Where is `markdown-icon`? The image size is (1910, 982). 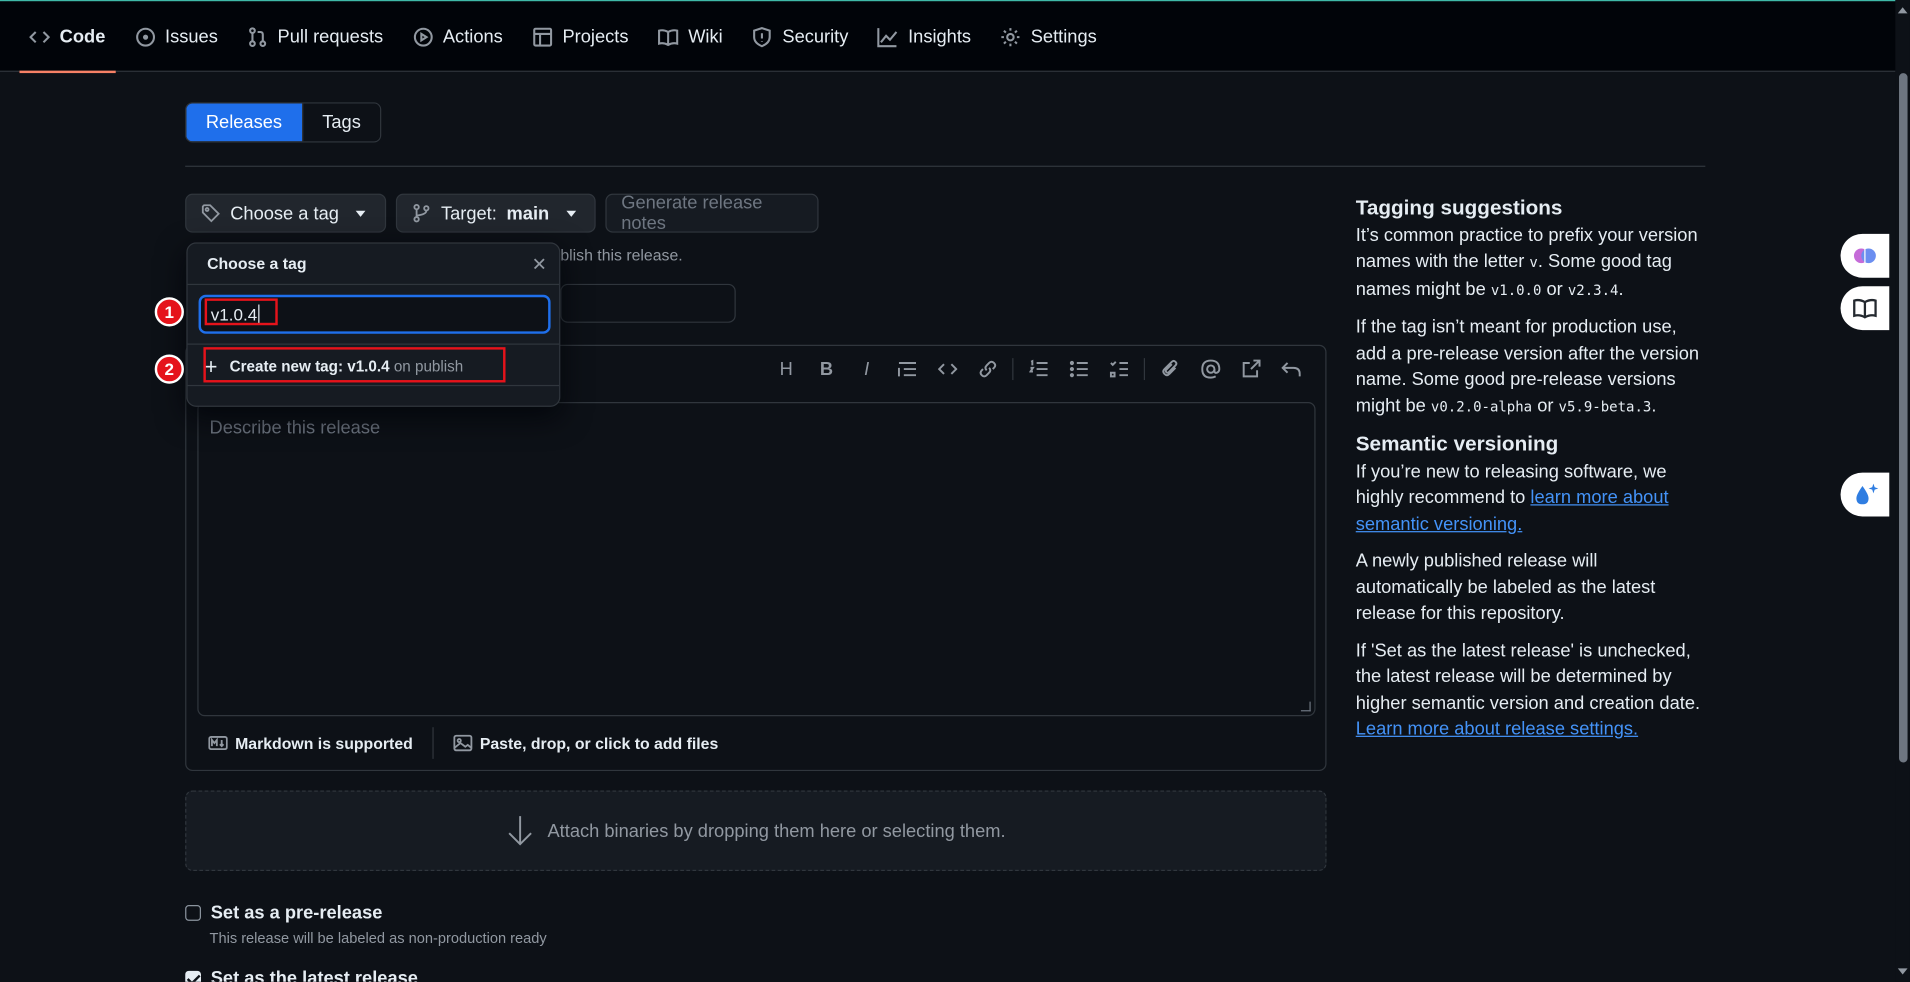
markdown-icon is located at coordinates (218, 743).